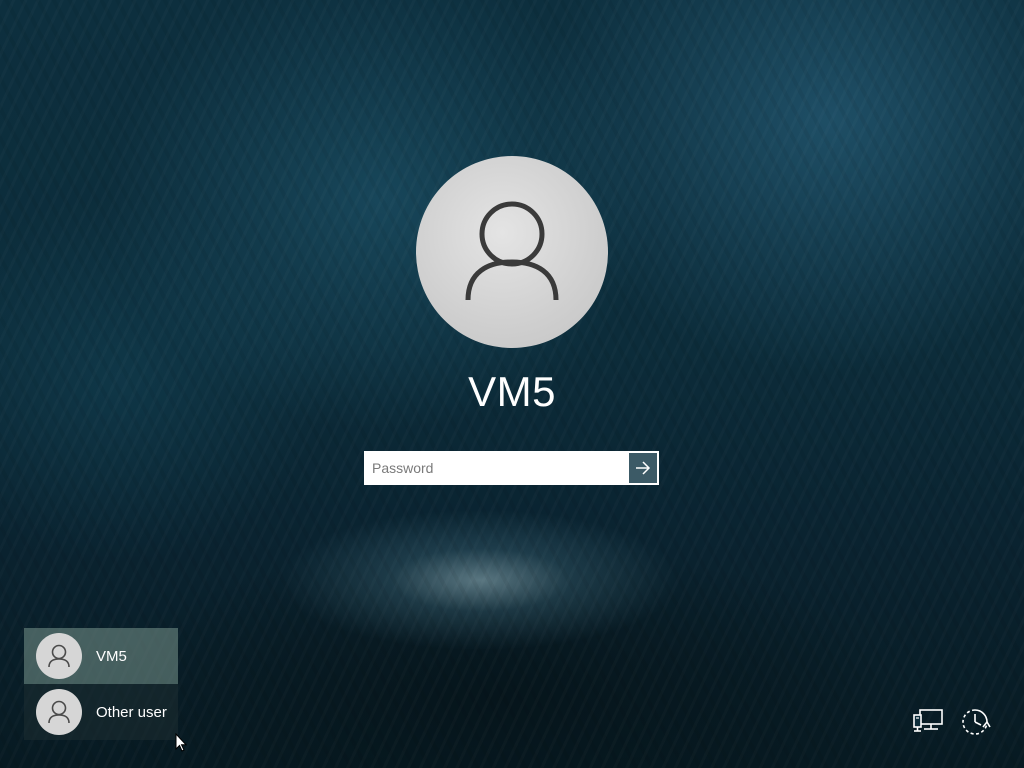 This screenshot has height=768, width=1024. What do you see at coordinates (131, 712) in the screenshot?
I see `user-item-label: Other user` at bounding box center [131, 712].